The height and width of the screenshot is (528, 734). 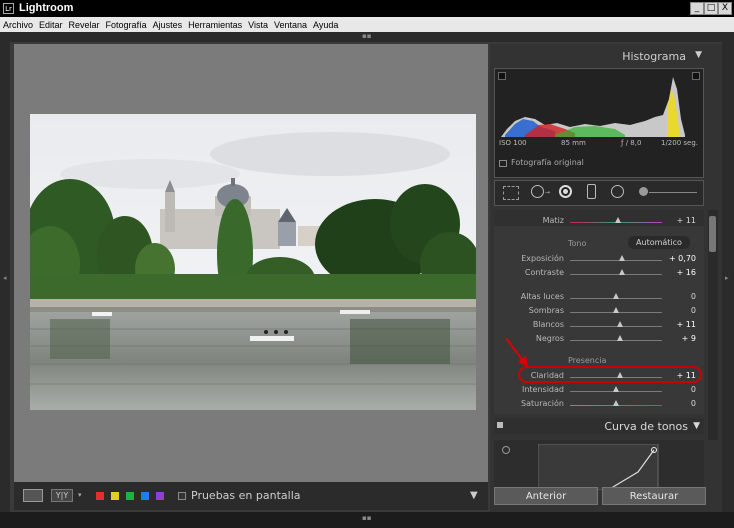 I want to click on negros-slider-thumb, so click(x=620, y=338).